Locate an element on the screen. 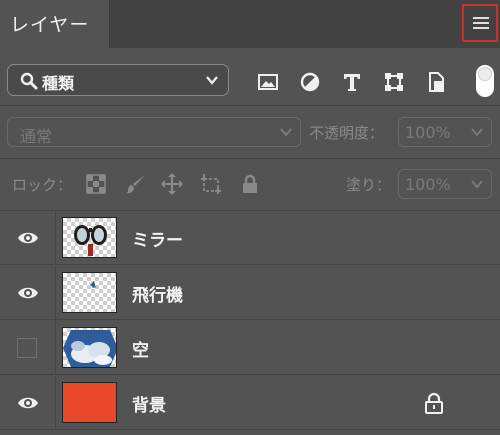 Image resolution: width=500 pixels, height=435 pixels. blend-mode-select: 通常 is located at coordinates (154, 132).